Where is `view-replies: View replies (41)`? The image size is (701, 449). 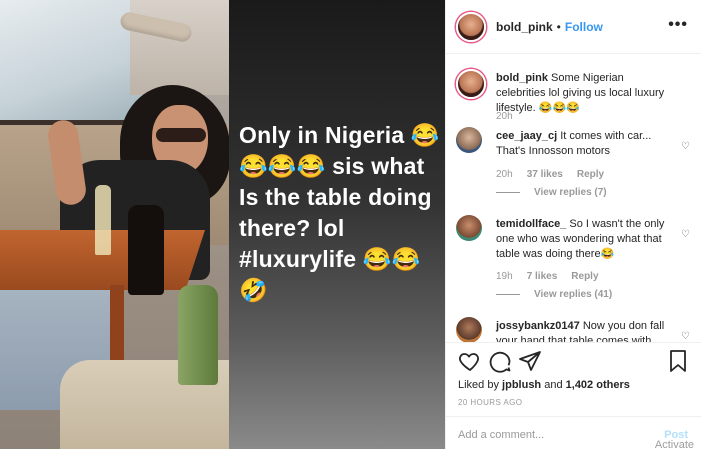
view-replies: View replies (41) is located at coordinates (554, 294).